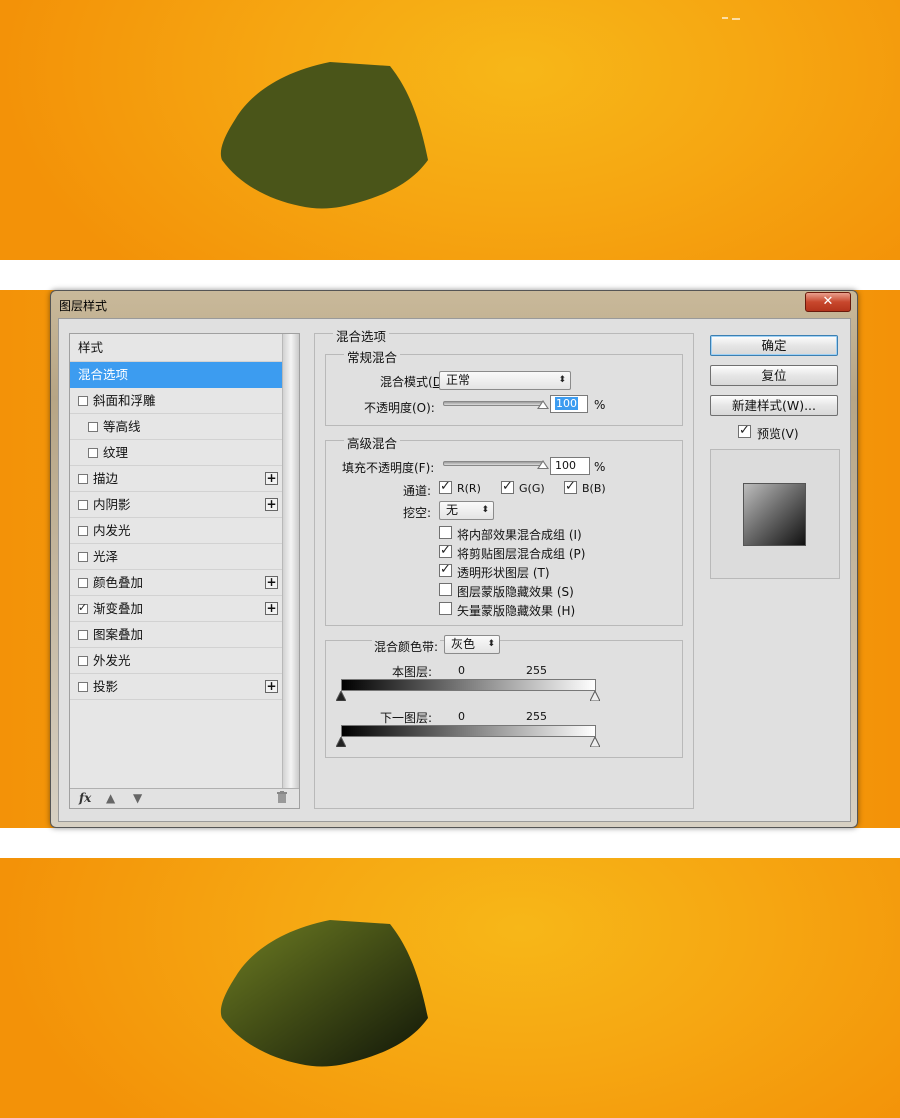  What do you see at coordinates (176, 609) in the screenshot?
I see `styles-item-9: 渐变叠加 +` at bounding box center [176, 609].